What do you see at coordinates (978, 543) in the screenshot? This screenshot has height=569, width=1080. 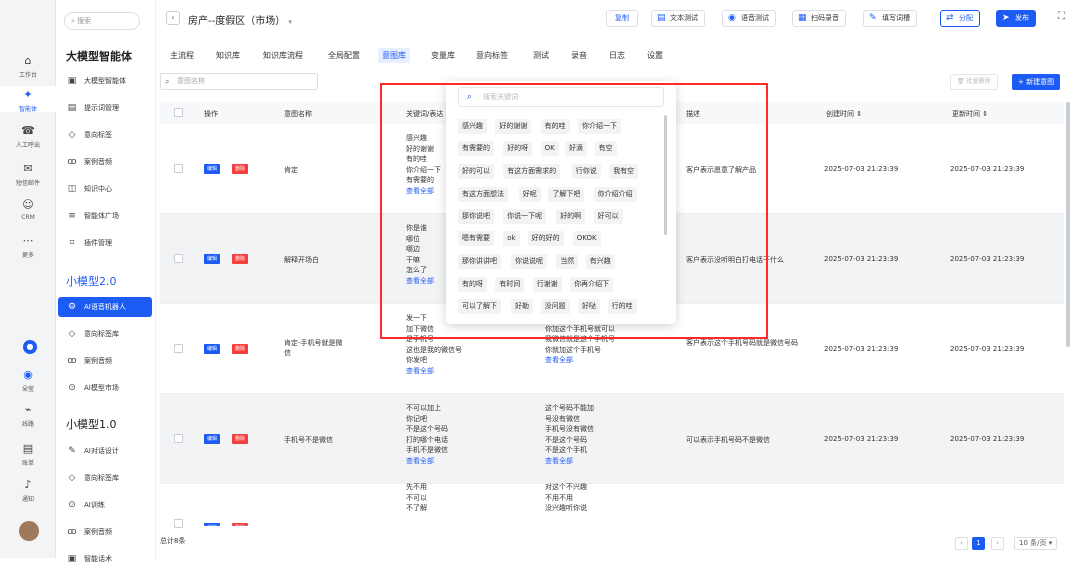 I see `page-number: 1` at bounding box center [978, 543].